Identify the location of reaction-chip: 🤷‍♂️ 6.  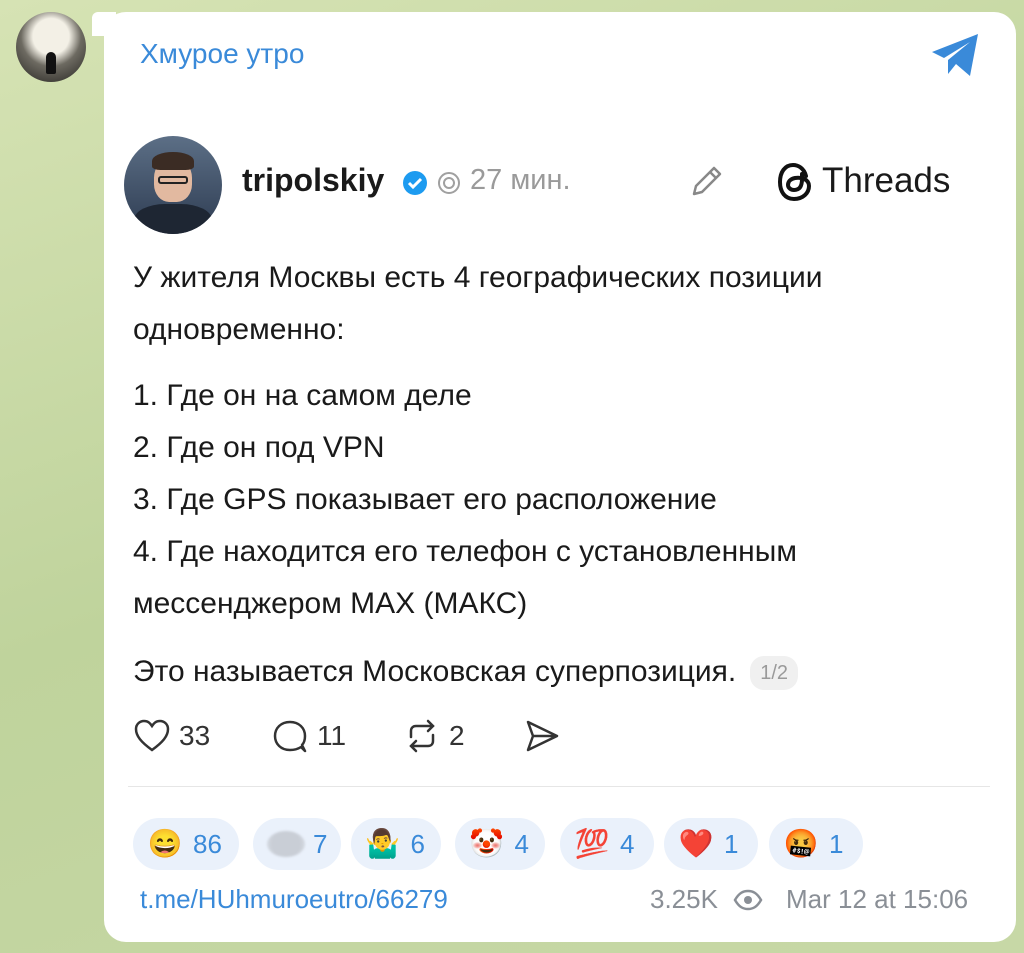
(396, 844).